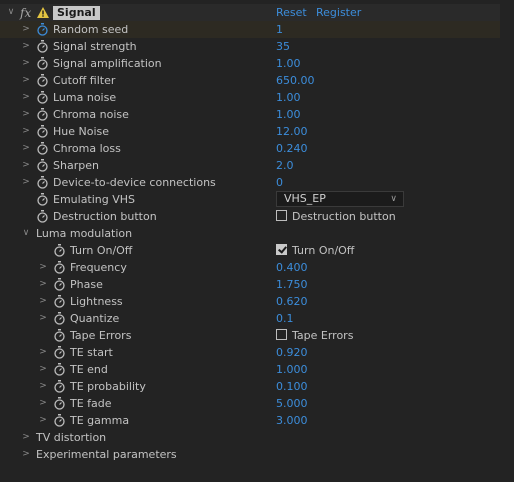  Describe the element at coordinates (250, 386) in the screenshot. I see `param-row-te-probability: > TE probability 0.100` at that location.